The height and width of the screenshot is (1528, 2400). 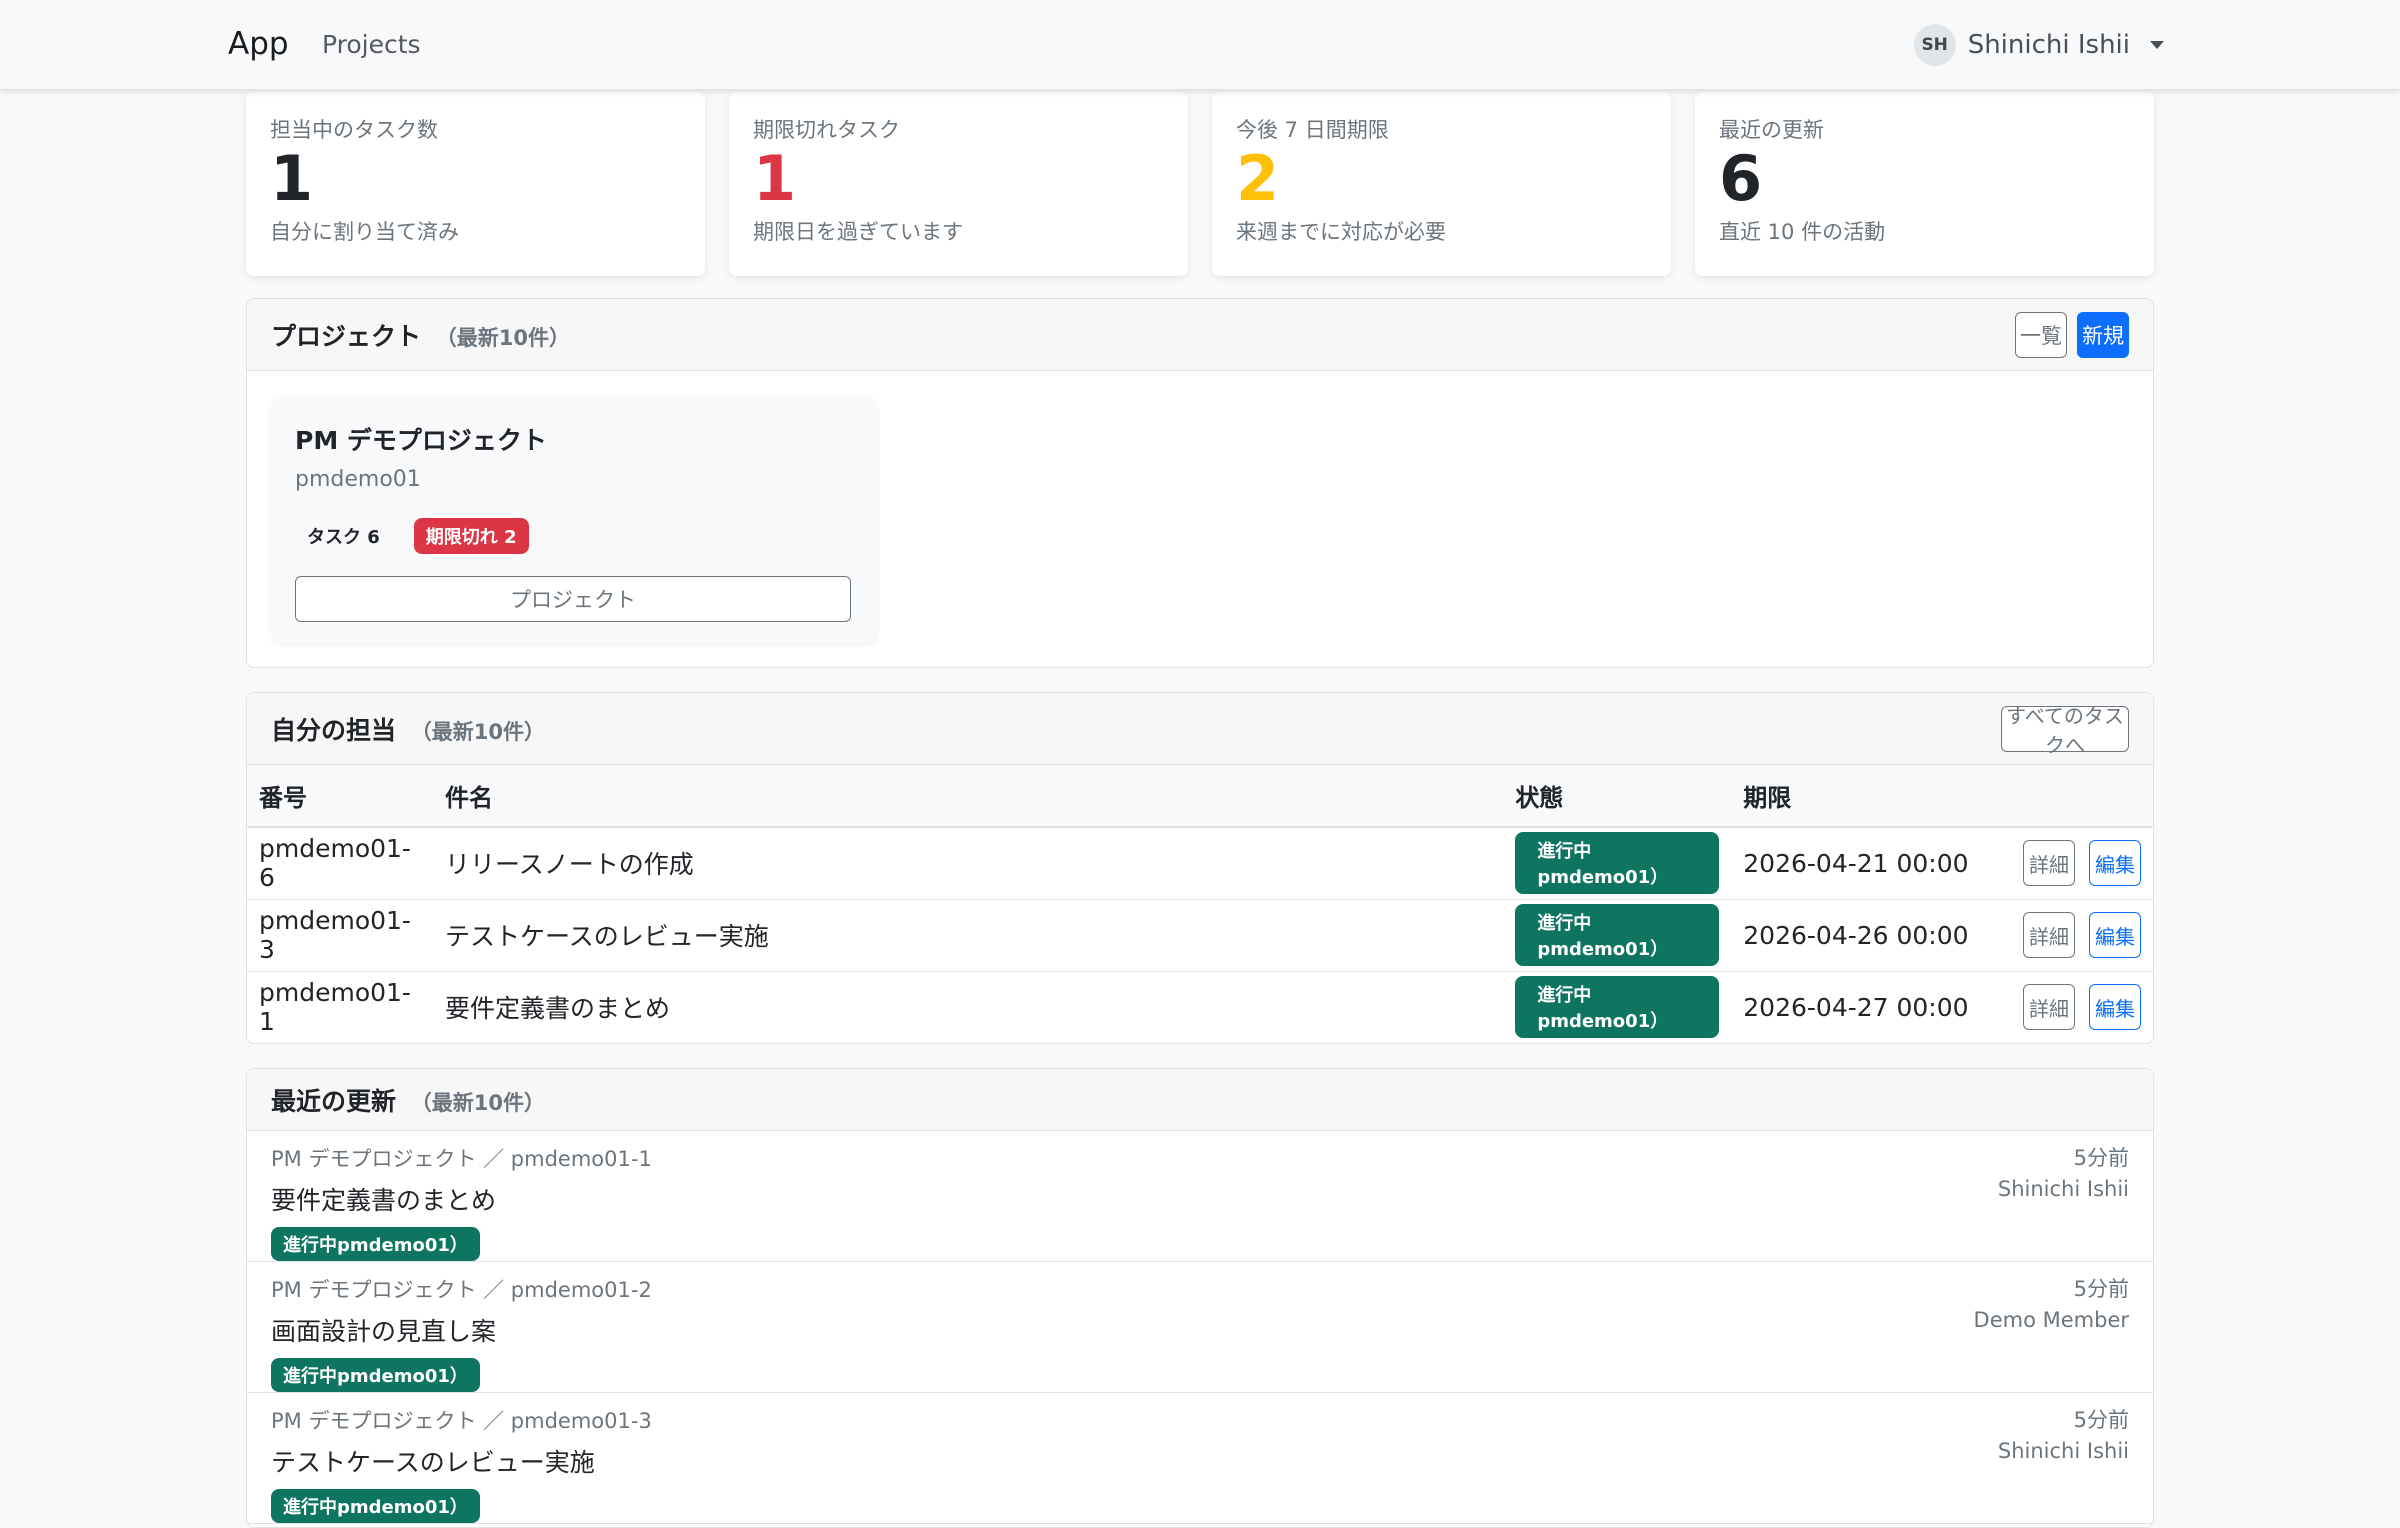 What do you see at coordinates (502, 337) in the screenshot?
I see `projects-count: （最新10件）` at bounding box center [502, 337].